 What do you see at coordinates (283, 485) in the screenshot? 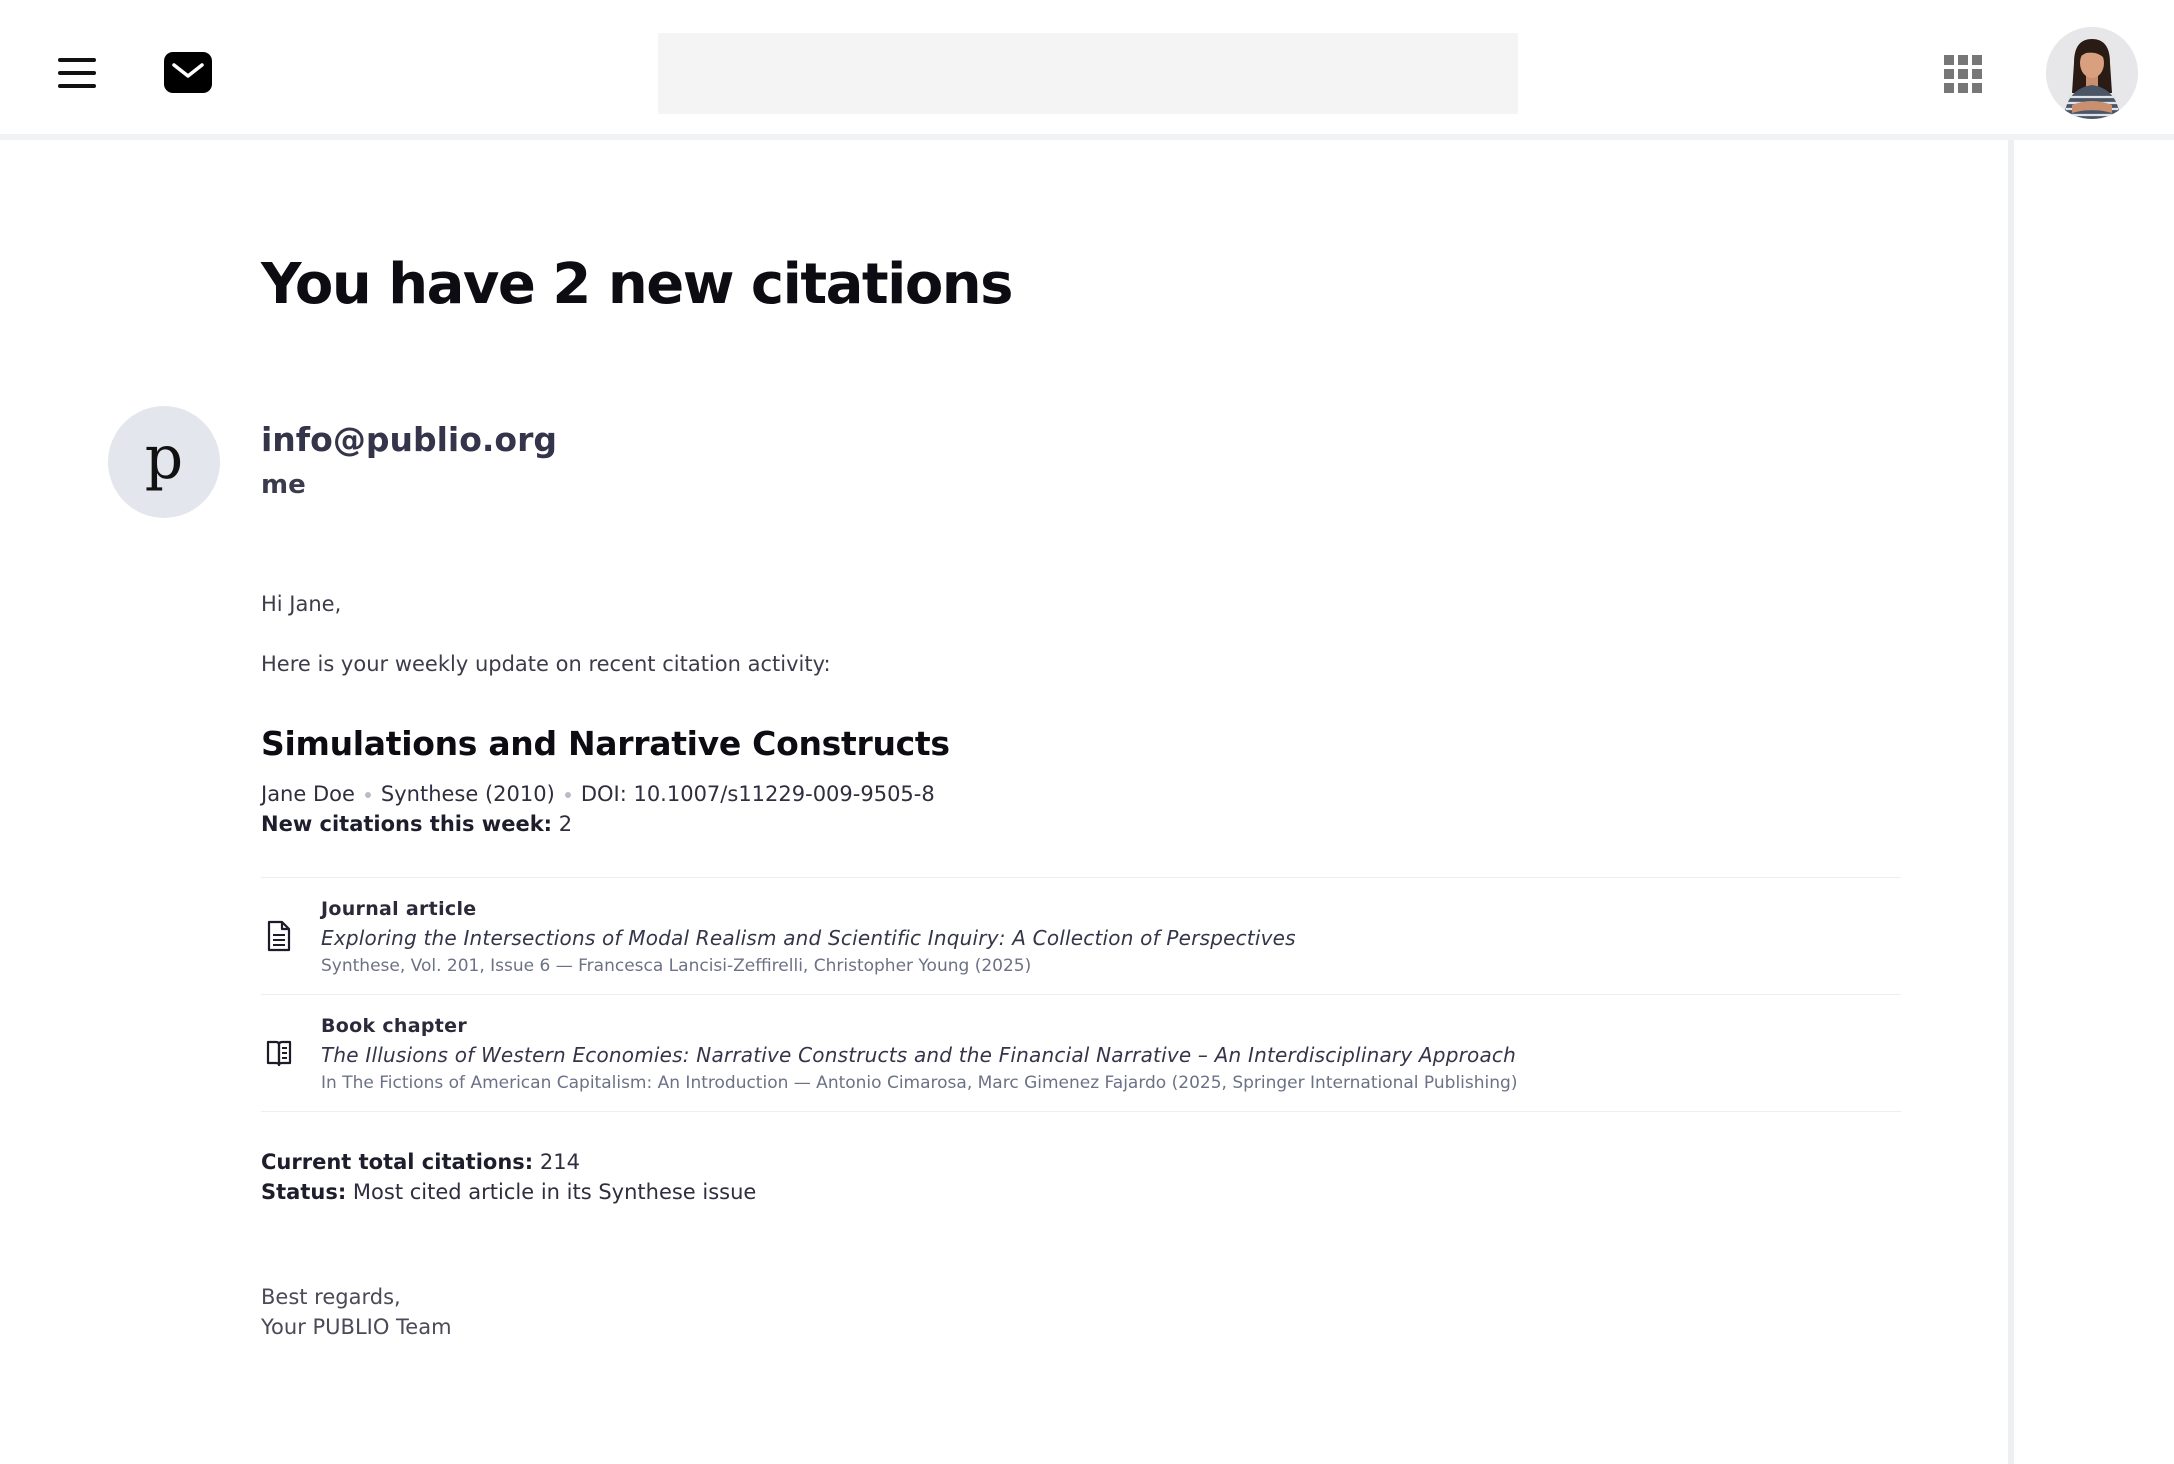
I see `recipient-label: me` at bounding box center [283, 485].